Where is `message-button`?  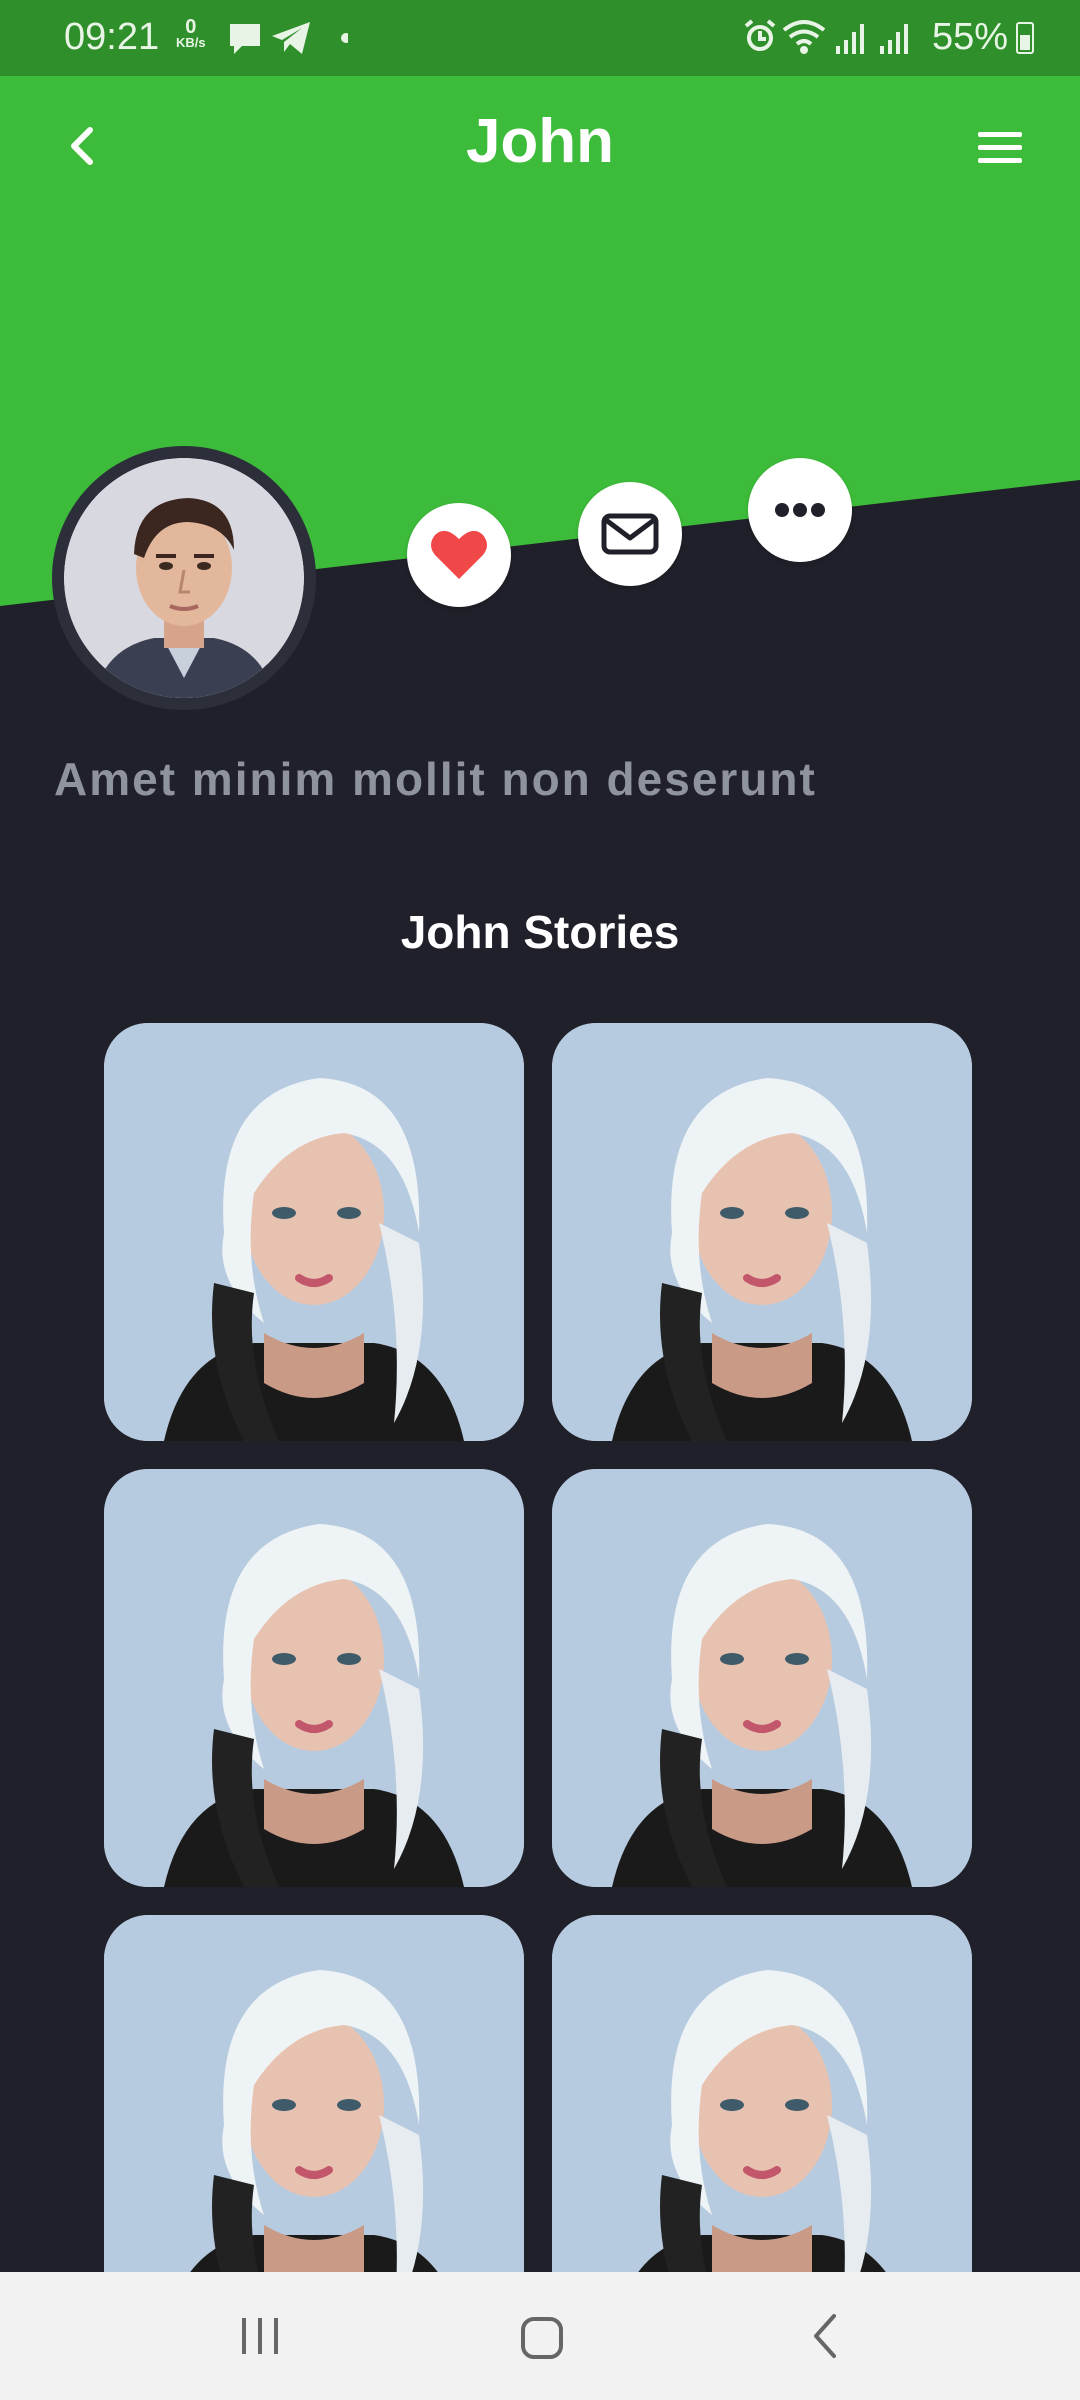
message-button is located at coordinates (630, 534).